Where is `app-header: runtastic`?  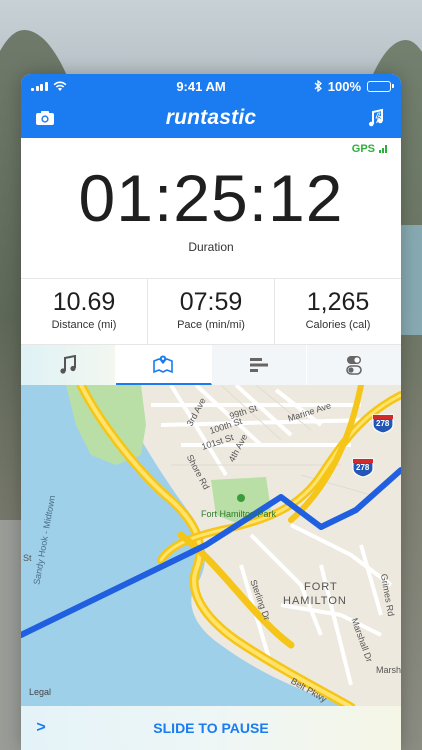
app-header: runtastic is located at coordinates (211, 118).